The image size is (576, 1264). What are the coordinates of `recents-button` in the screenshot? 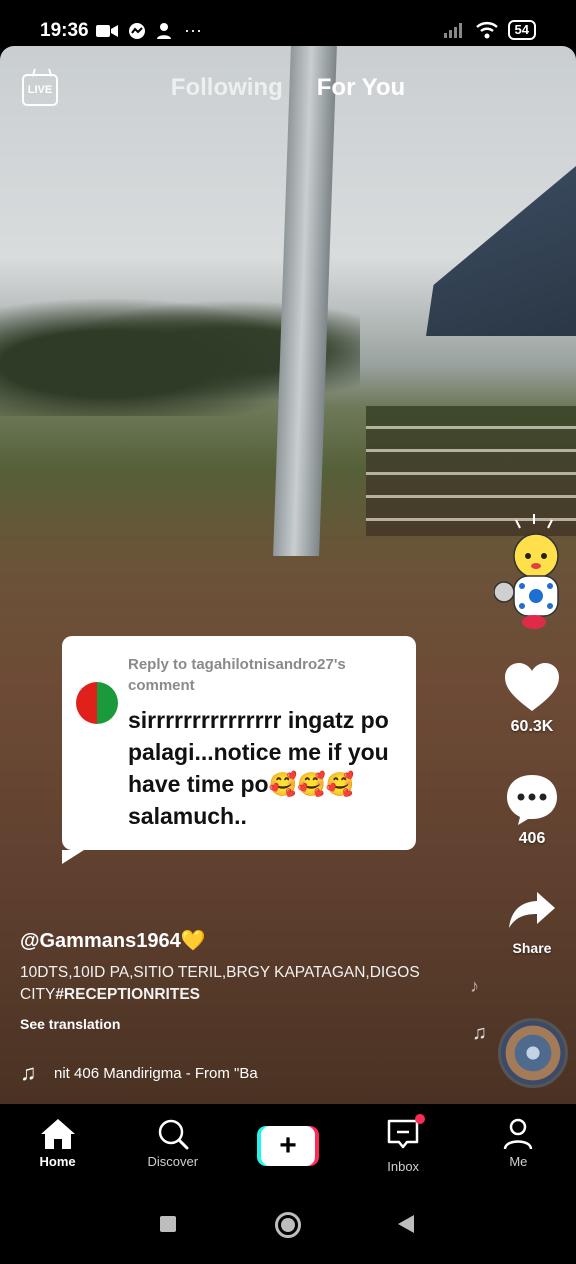 It's located at (168, 1224).